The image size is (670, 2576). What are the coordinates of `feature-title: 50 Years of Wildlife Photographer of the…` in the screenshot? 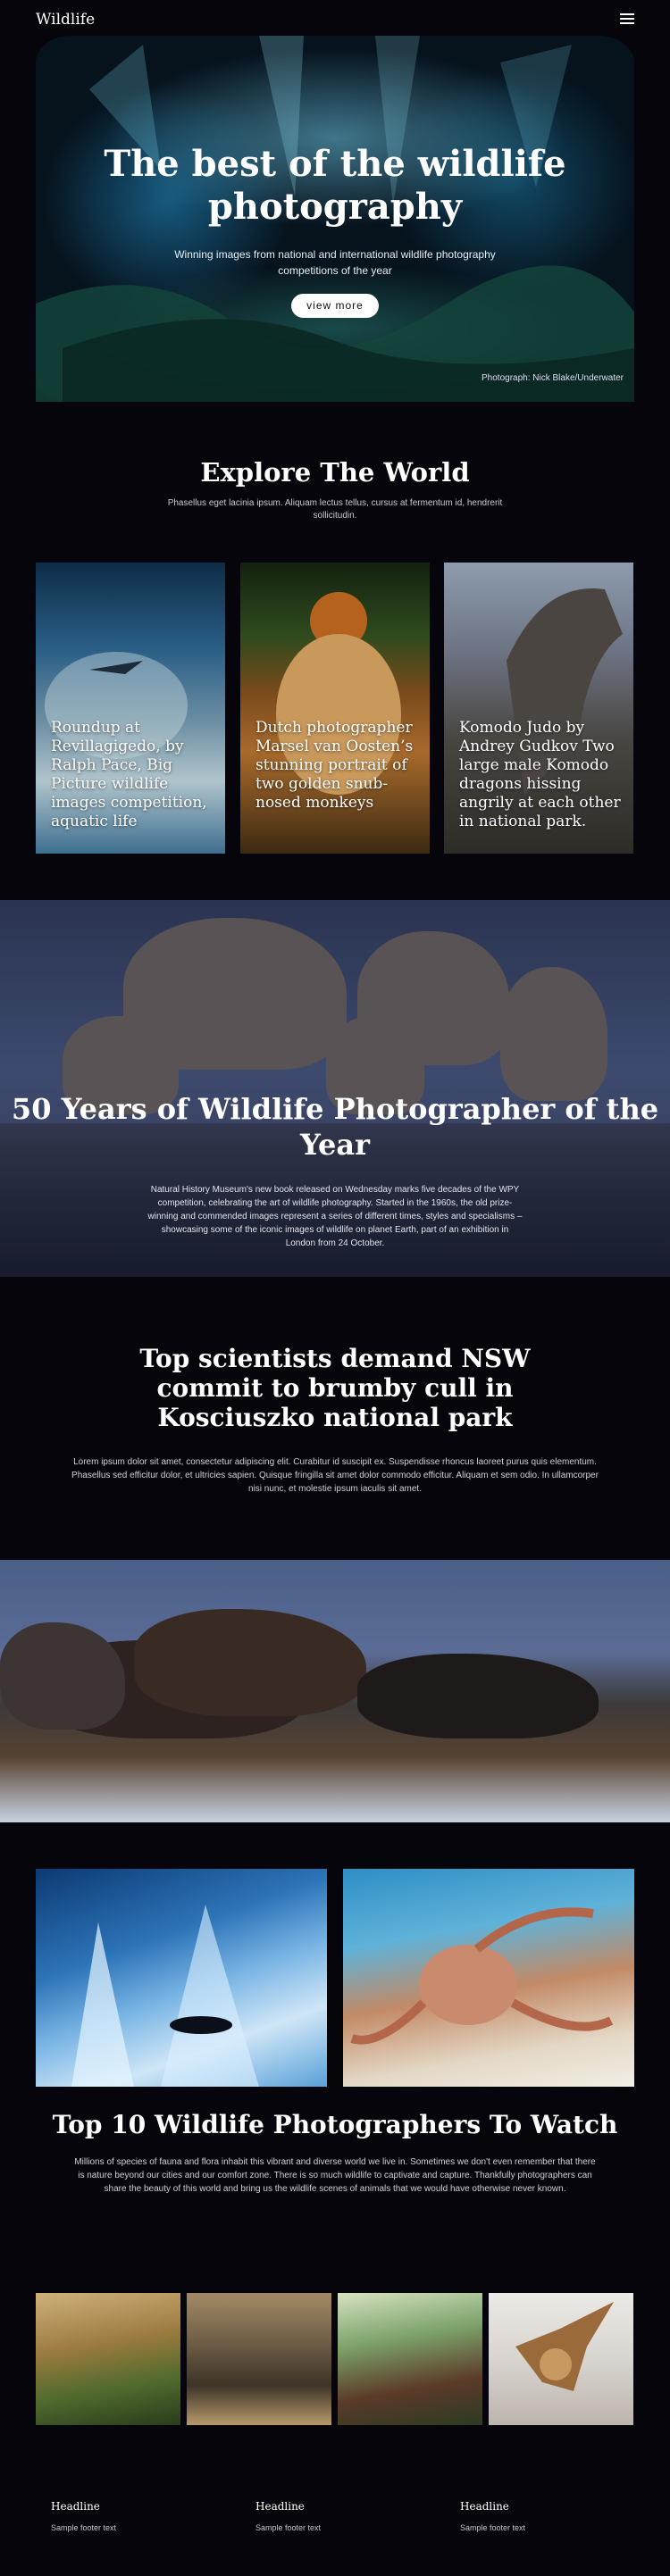 It's located at (335, 1127).